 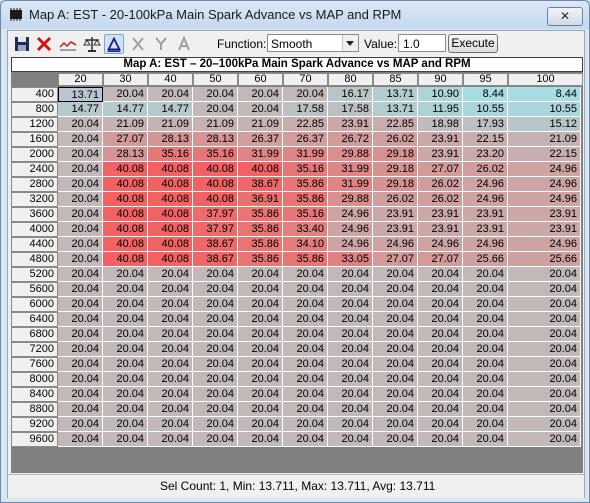 What do you see at coordinates (350, 109) in the screenshot?
I see `table-cell: 17.58` at bounding box center [350, 109].